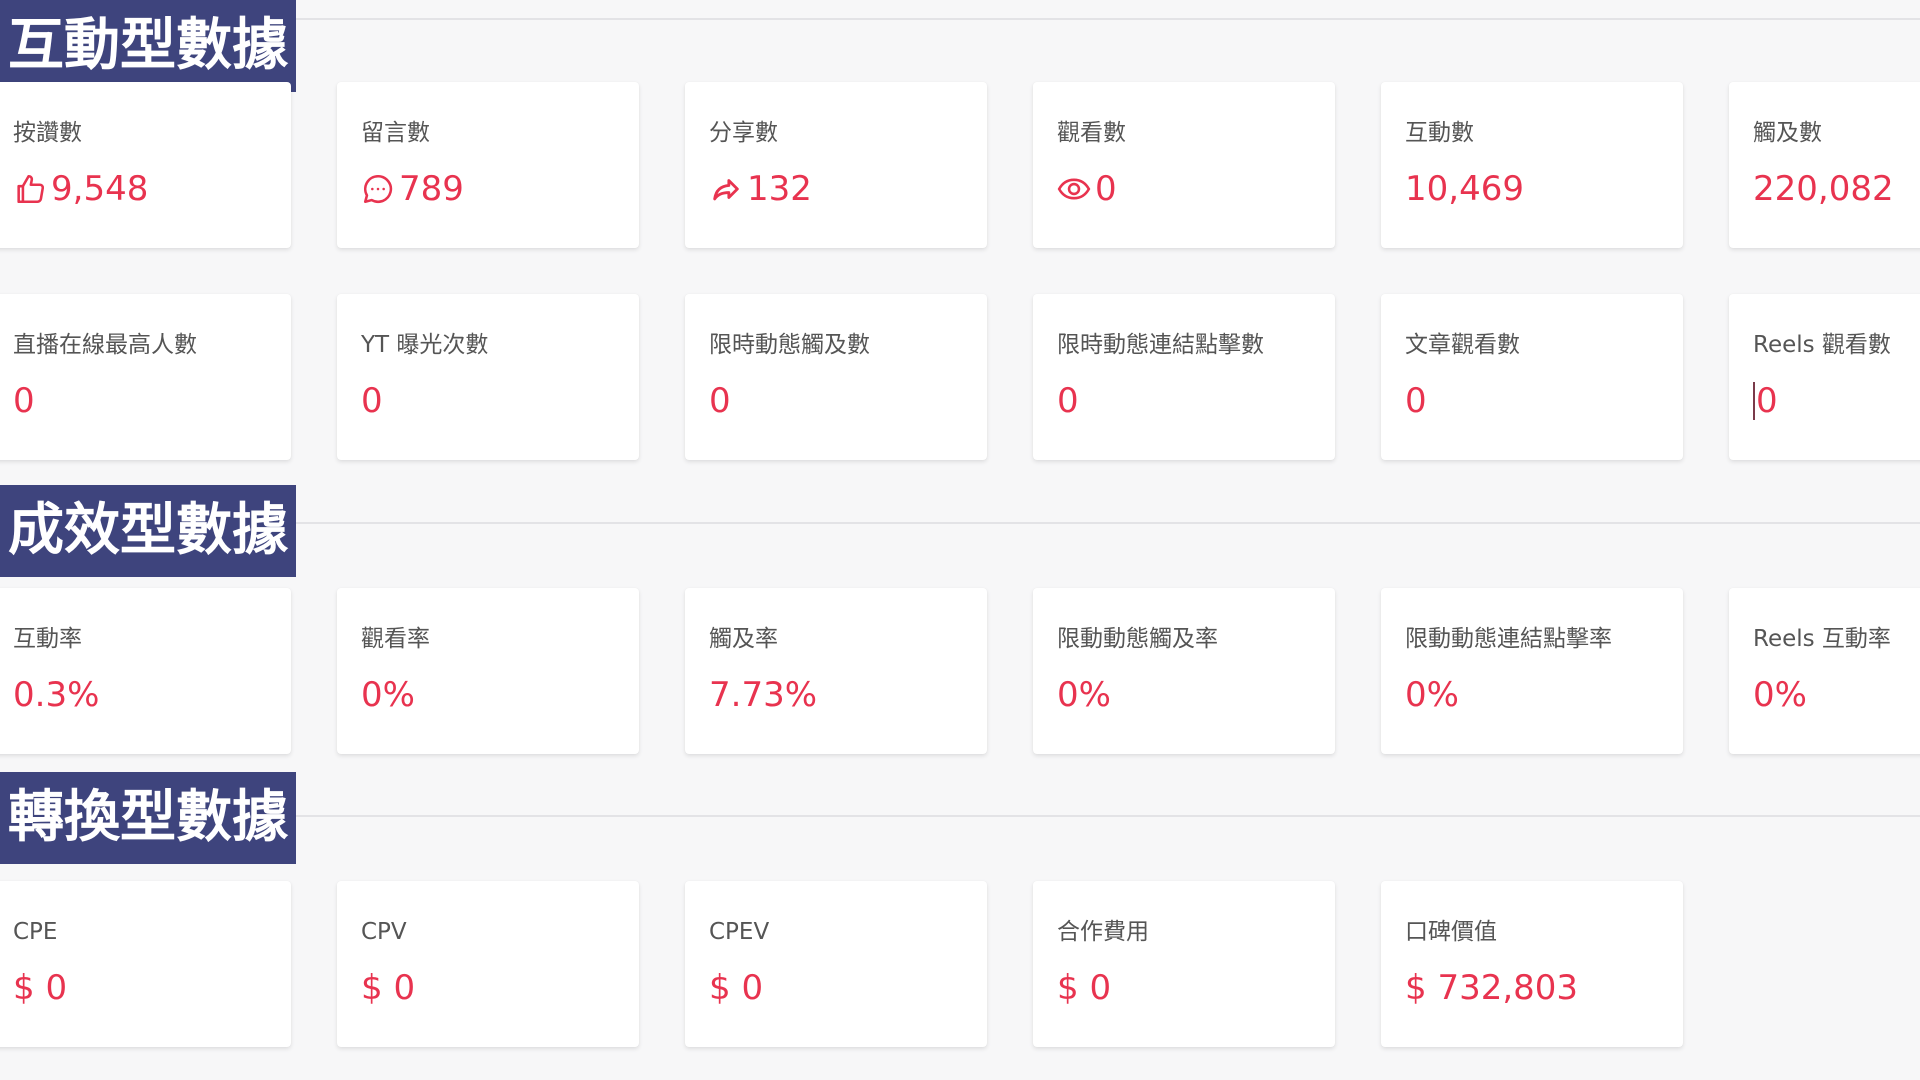  I want to click on metric-card-reels-engagement-rate: Reels 互動率 0%, so click(1824, 671).